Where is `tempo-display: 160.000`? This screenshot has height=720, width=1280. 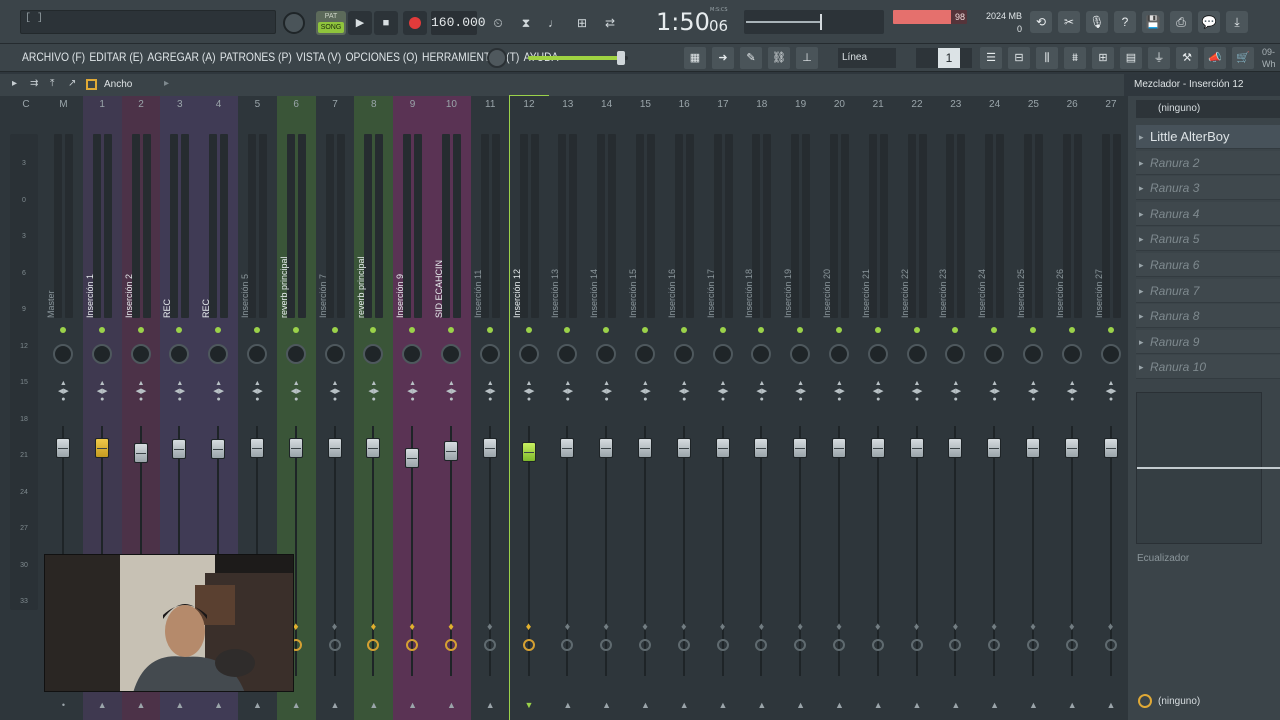
tempo-display: 160.000 is located at coordinates (458, 23).